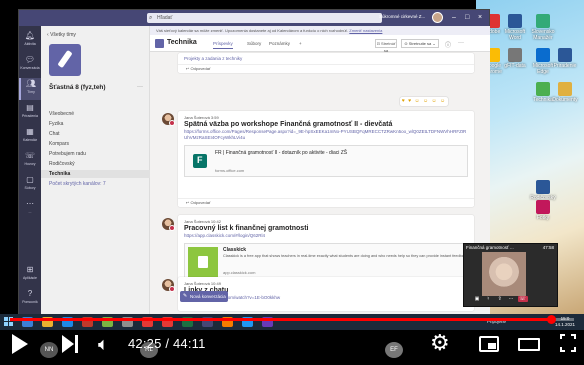 This screenshot has height=365, width=584. I want to click on card-domain: app.classkick.com, so click(239, 272).